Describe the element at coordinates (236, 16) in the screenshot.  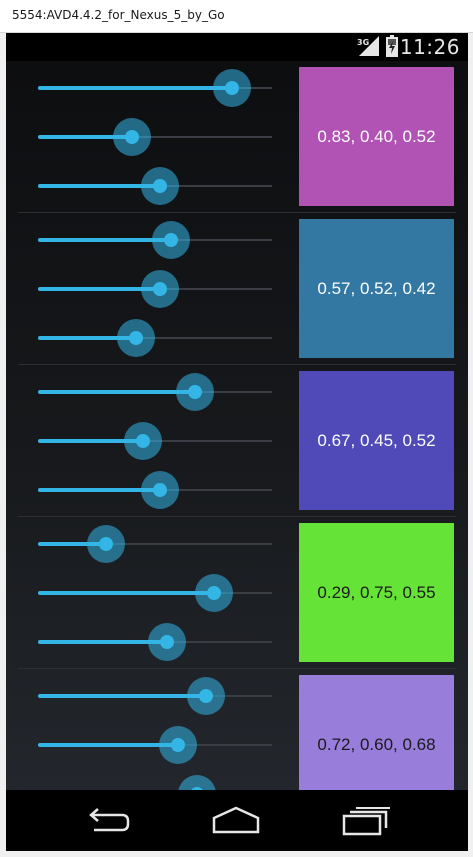
I see `window-titlebar: 5554:AVD4.4.2_for_Nexus_5_by_Go` at that location.